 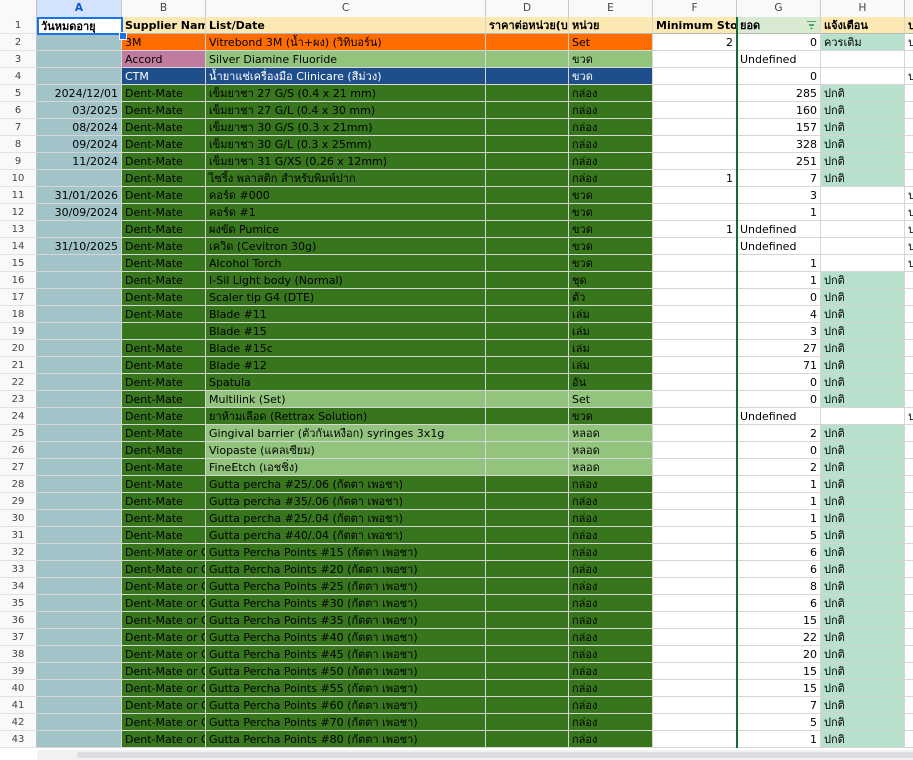 What do you see at coordinates (346, 144) in the screenshot?
I see `cell-c: เข็มยาชา 30 G/L (0.3 x 25mm)` at bounding box center [346, 144].